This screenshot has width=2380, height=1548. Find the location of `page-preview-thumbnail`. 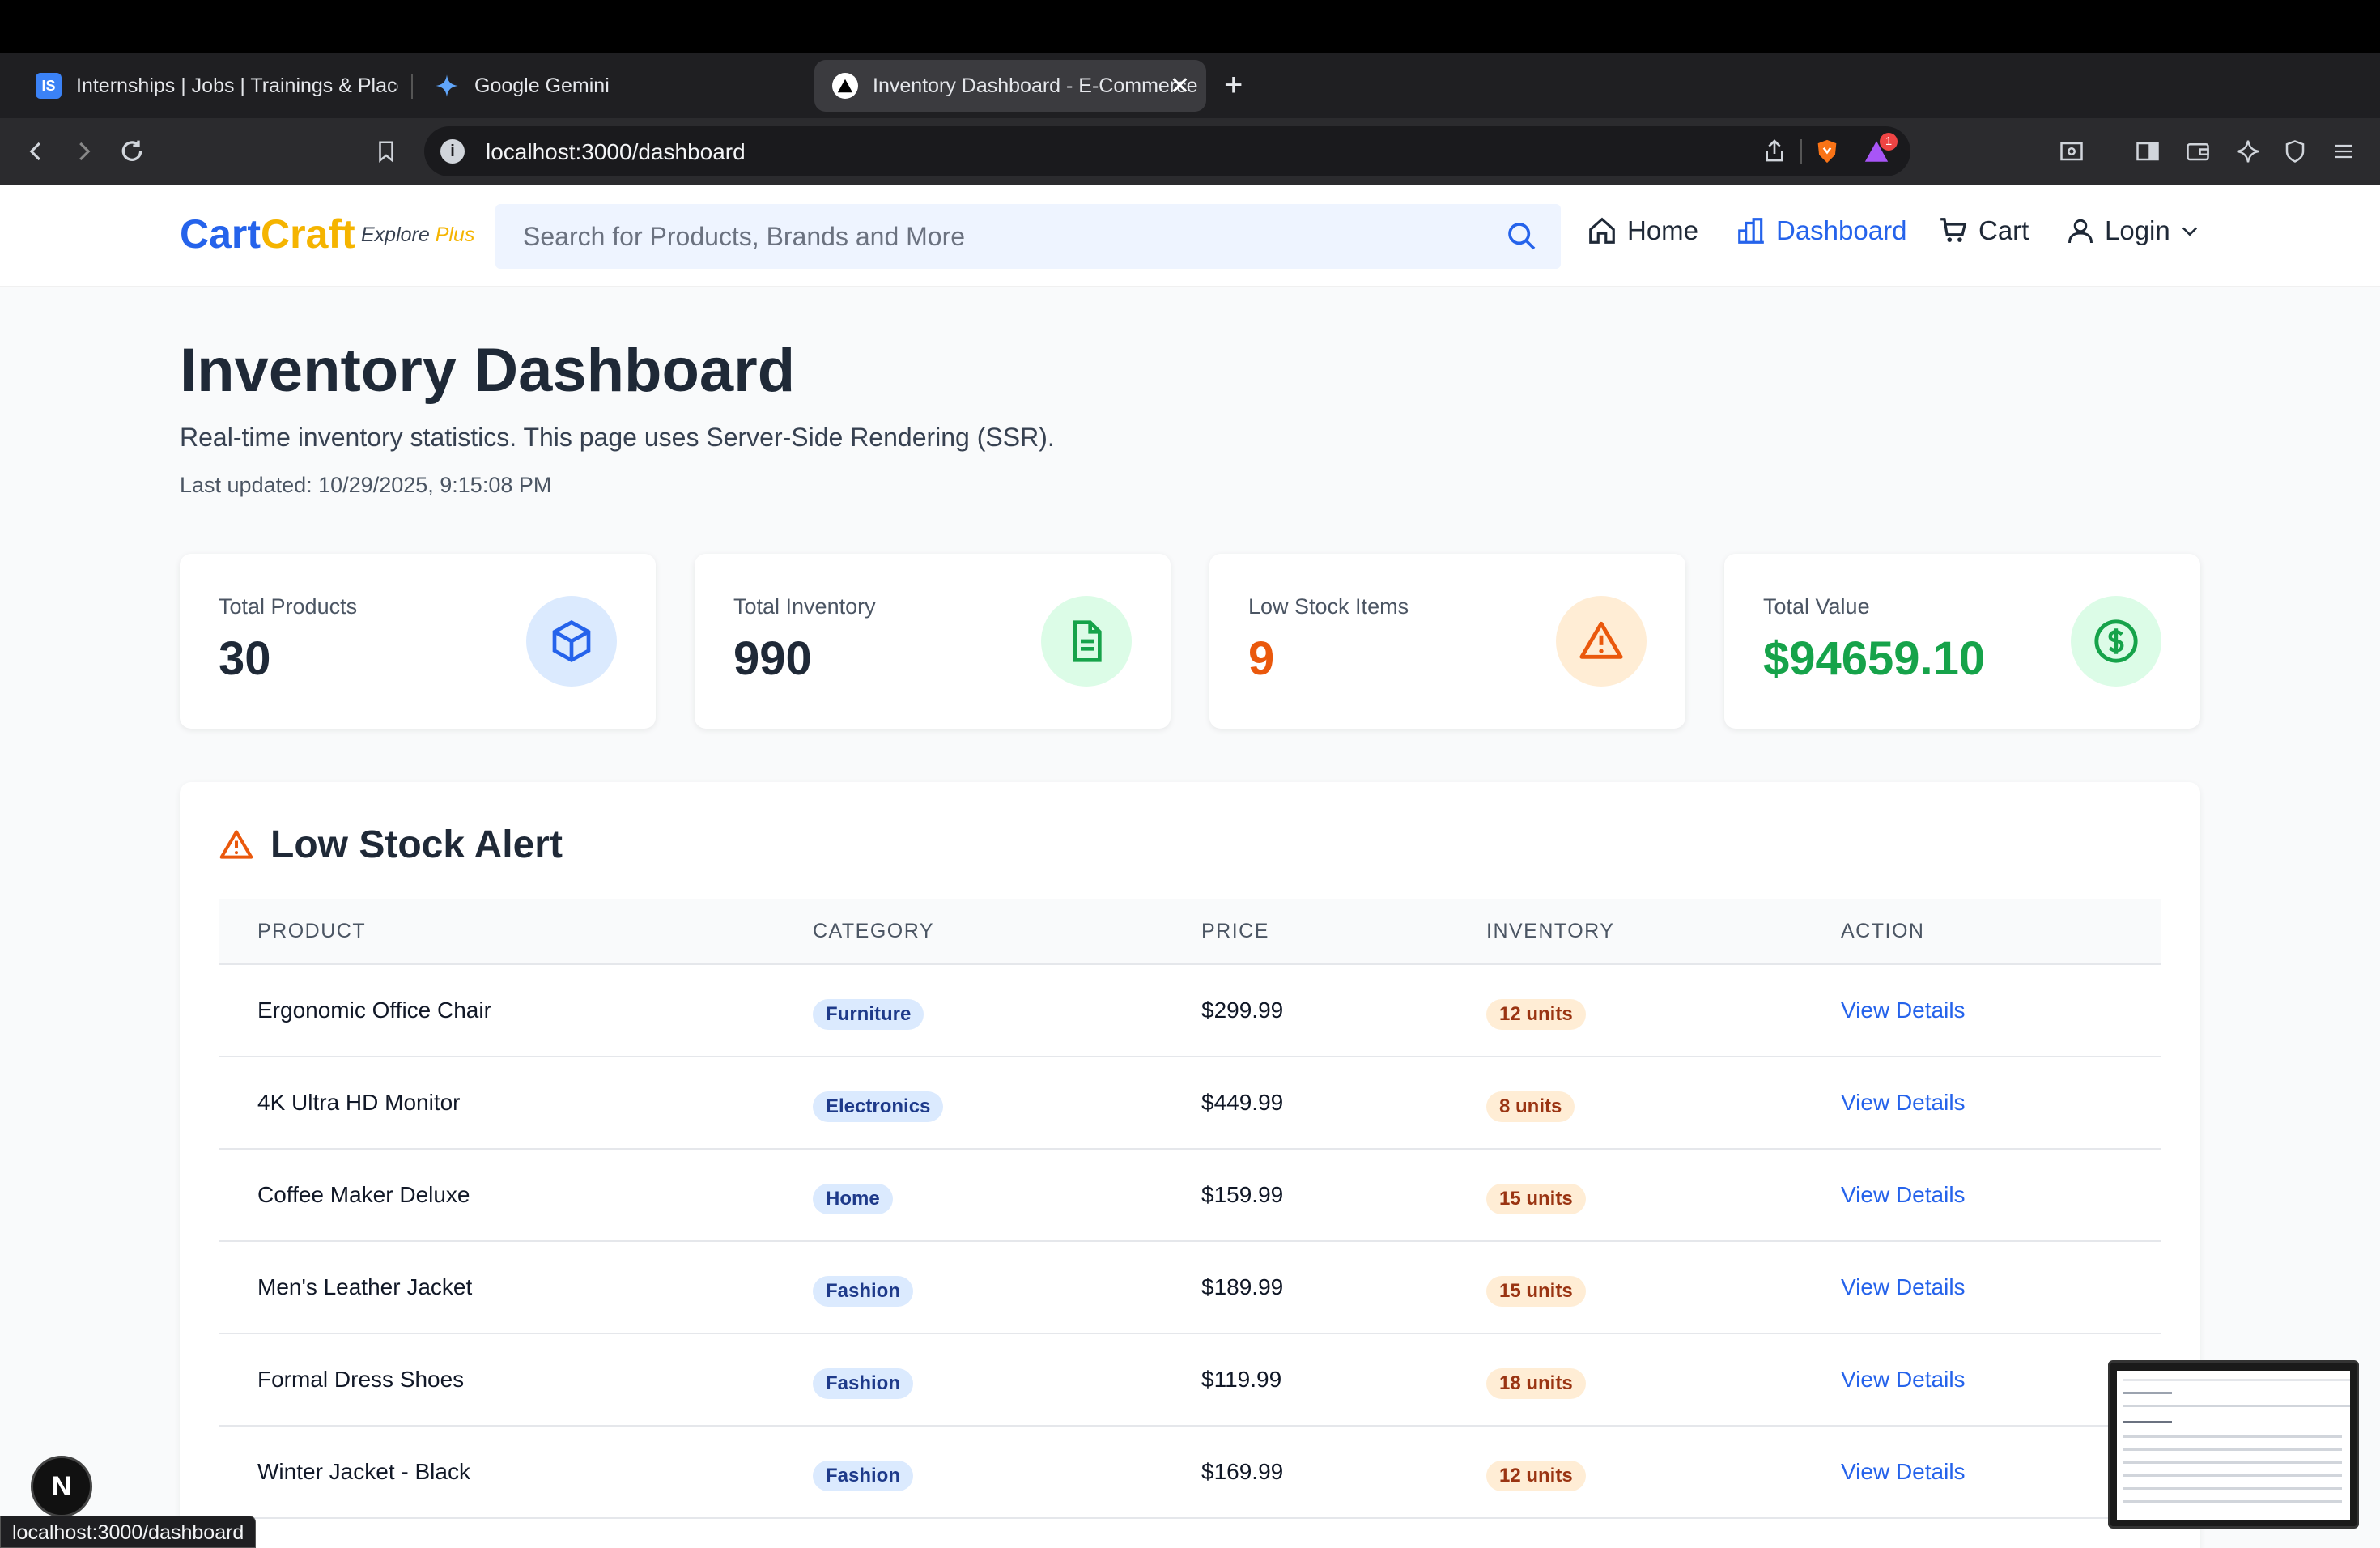

page-preview-thumbnail is located at coordinates (2233, 1444).